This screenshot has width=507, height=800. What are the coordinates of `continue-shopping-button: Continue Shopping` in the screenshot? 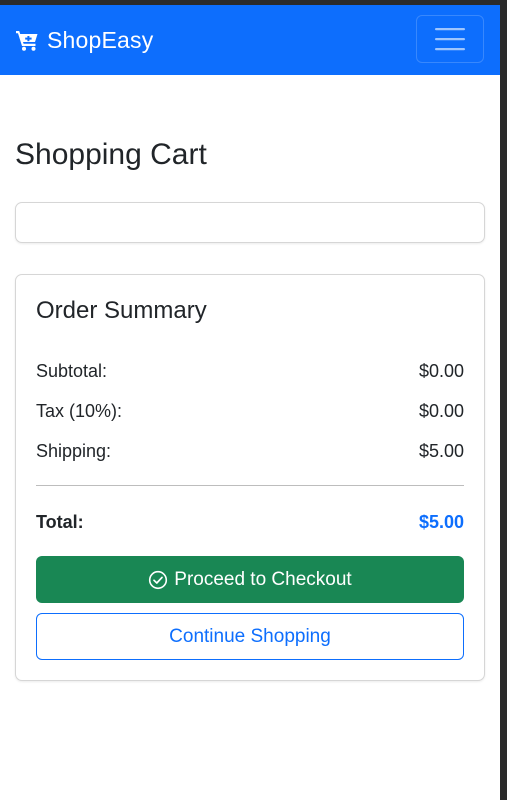 It's located at (250, 636).